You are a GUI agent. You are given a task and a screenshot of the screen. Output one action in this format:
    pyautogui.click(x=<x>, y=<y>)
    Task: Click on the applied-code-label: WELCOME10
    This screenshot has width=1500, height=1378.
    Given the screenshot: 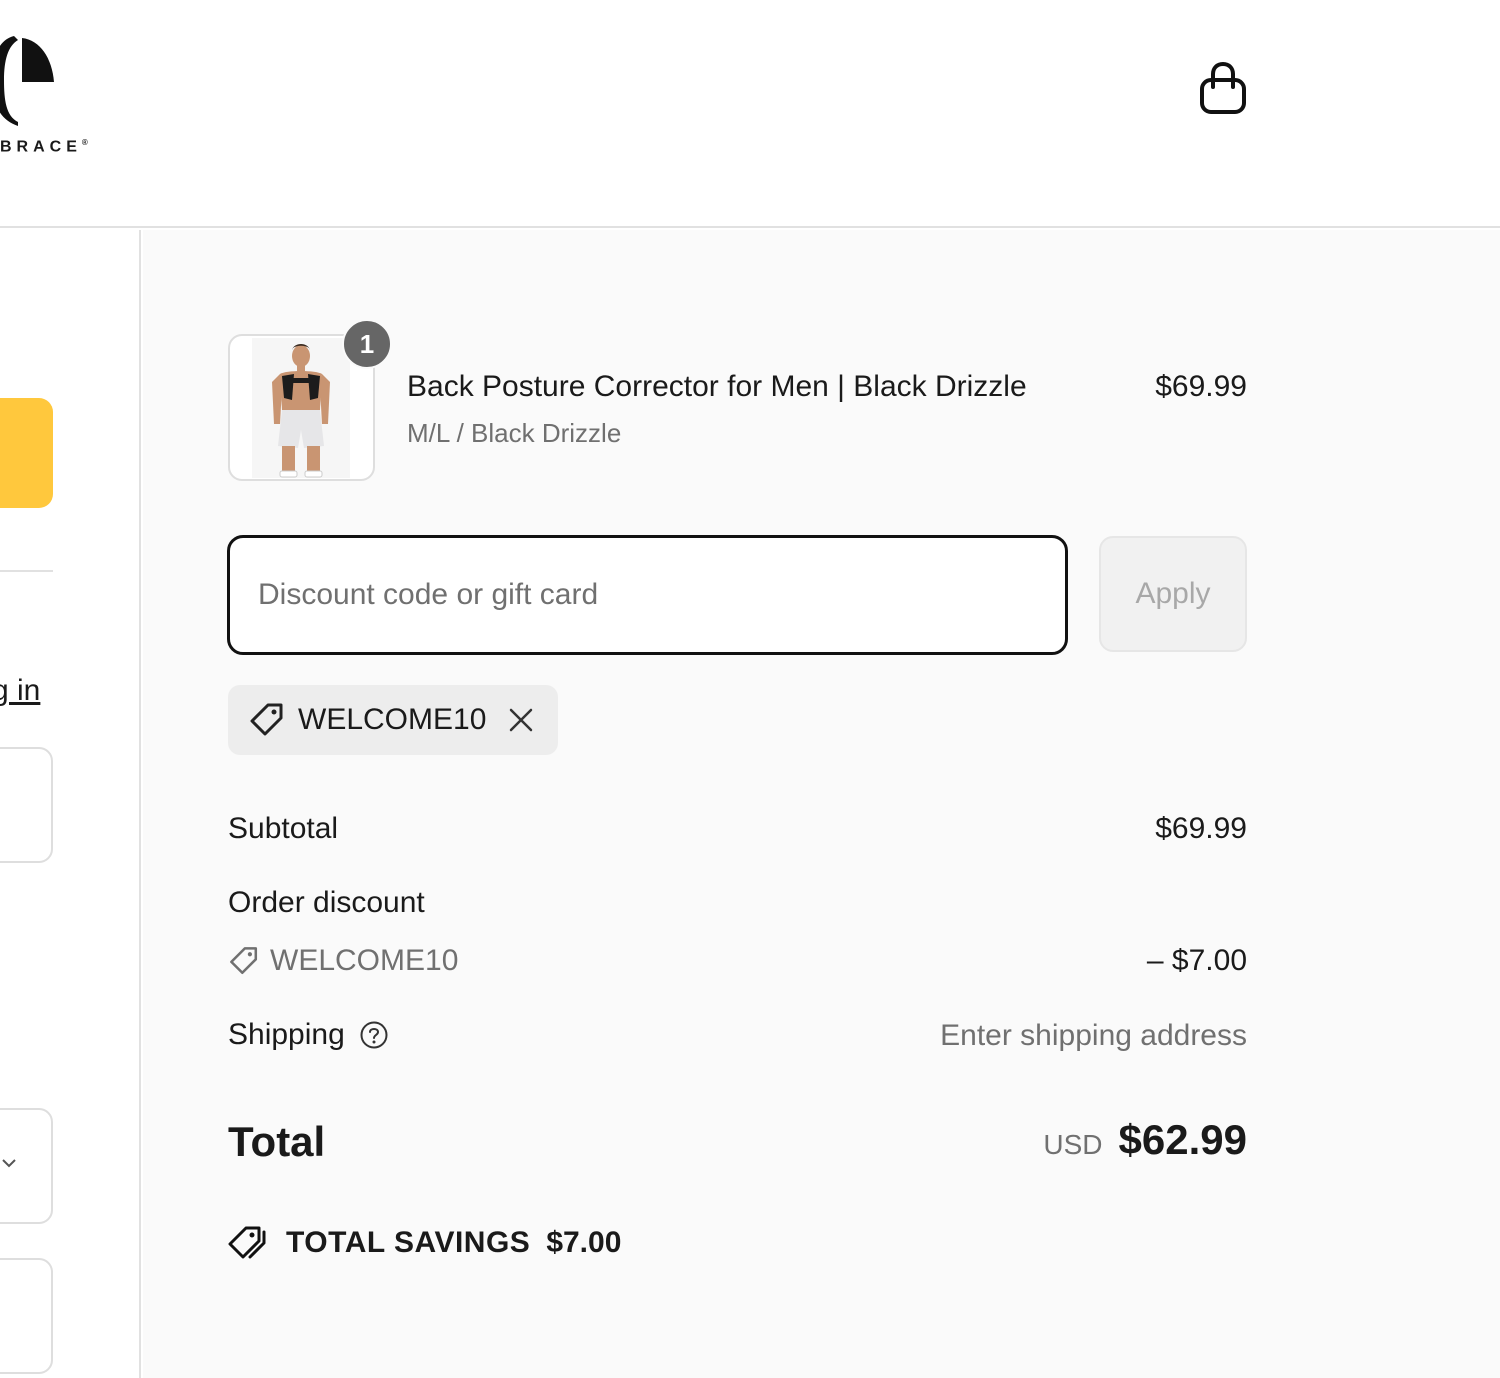 What is the action you would take?
    pyautogui.click(x=392, y=719)
    